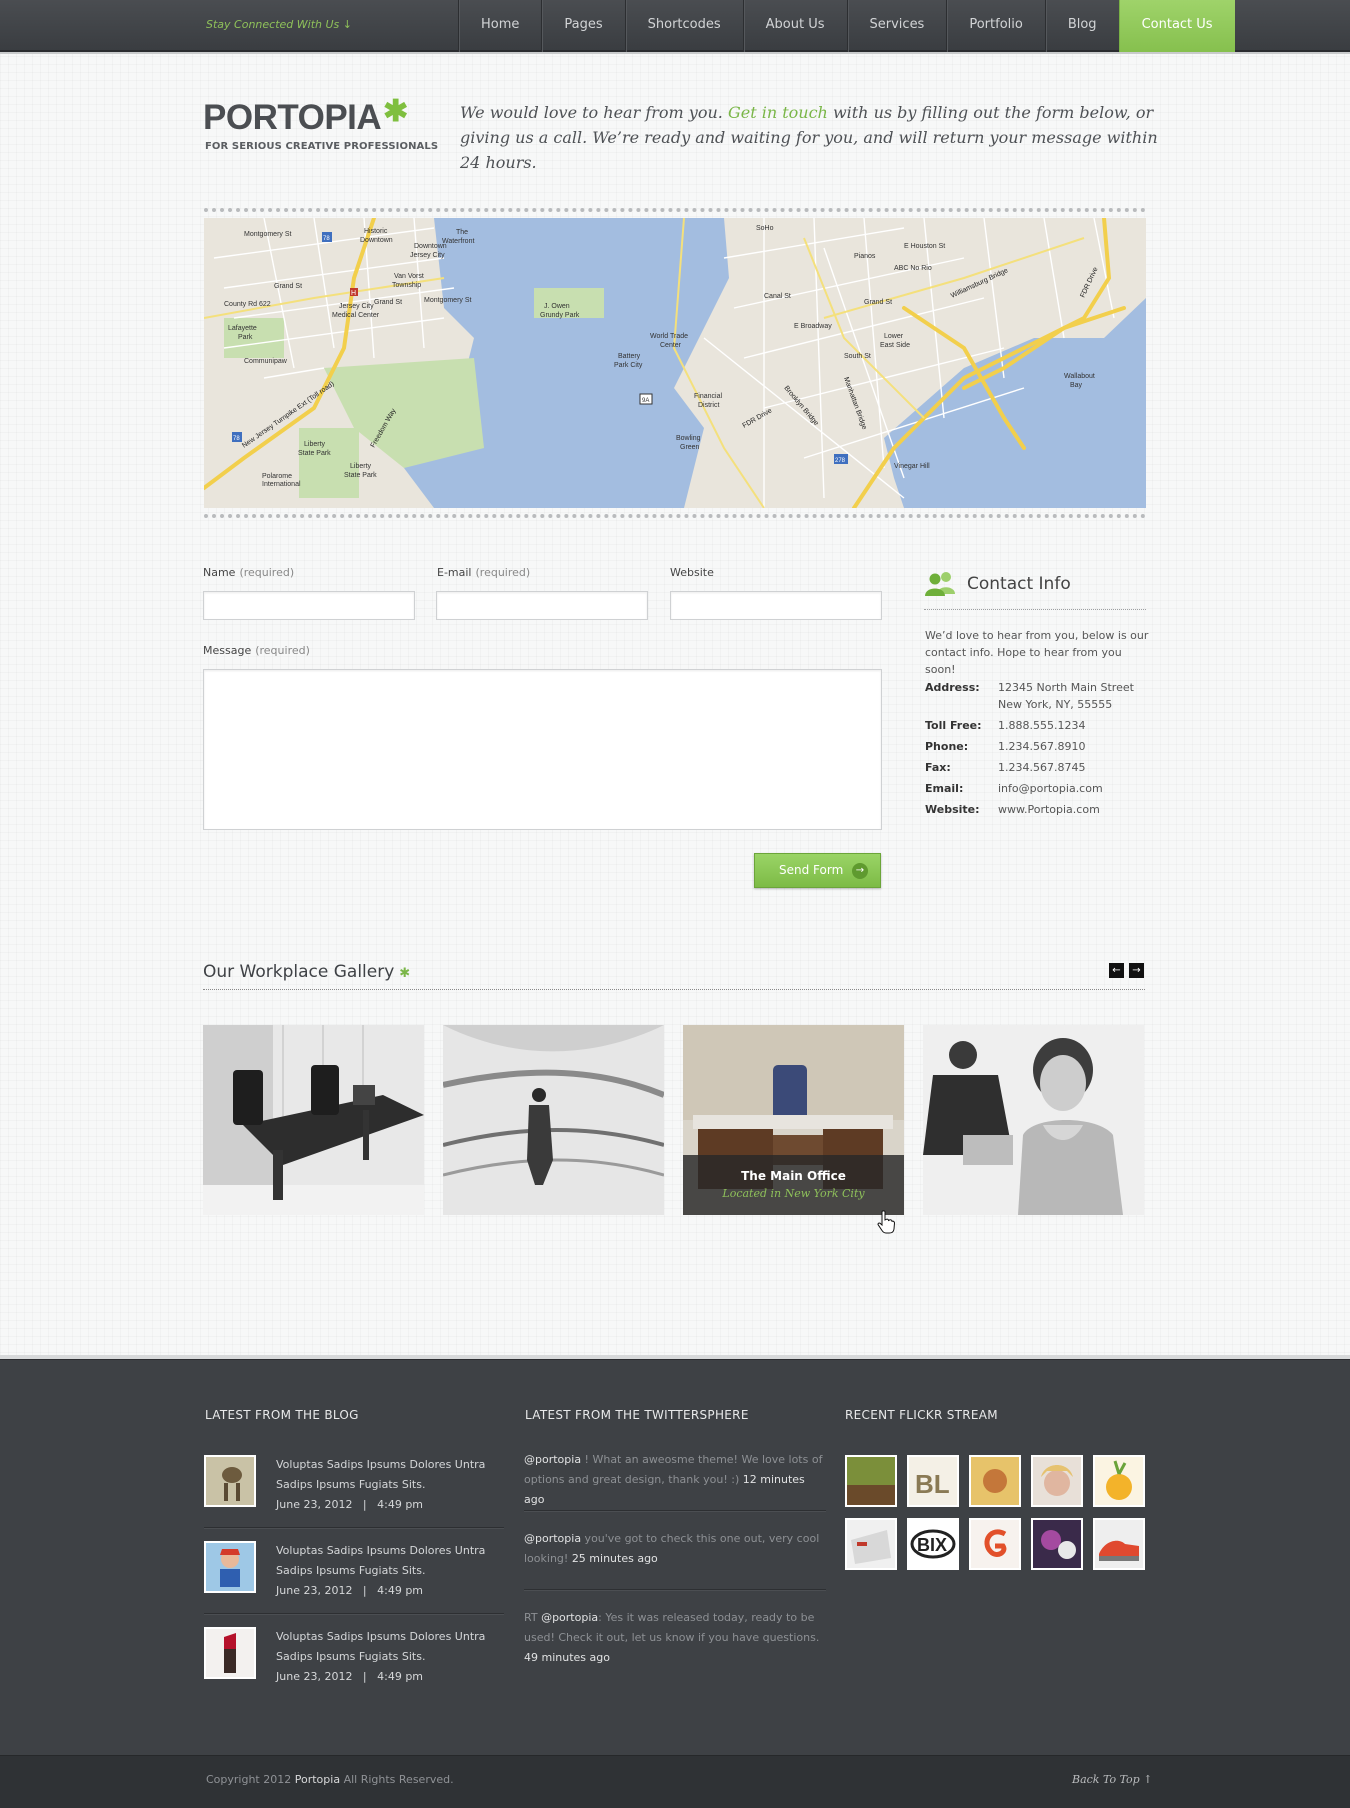 This screenshot has width=1350, height=1808. I want to click on tweet-time: 25 minutes ago, so click(615, 1558).